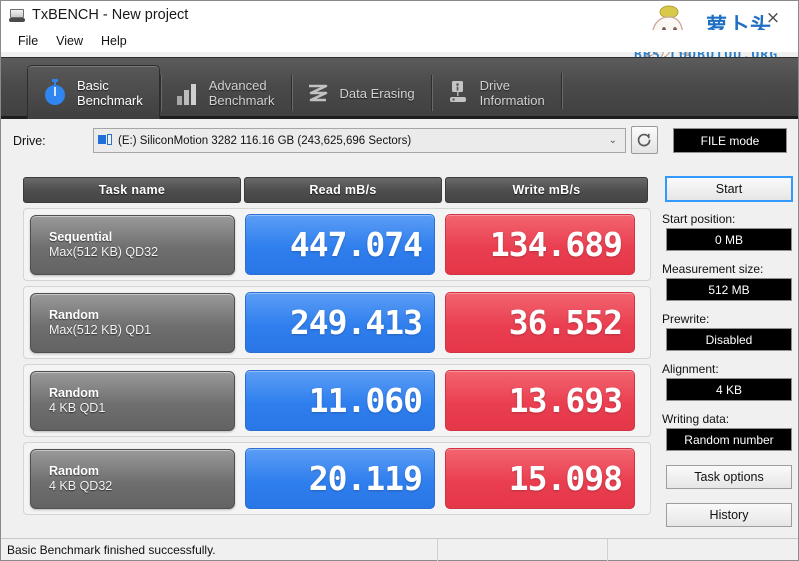 This screenshot has width=799, height=561. Describe the element at coordinates (132, 478) in the screenshot. I see `task-cell: Random 4 KB QD32` at that location.